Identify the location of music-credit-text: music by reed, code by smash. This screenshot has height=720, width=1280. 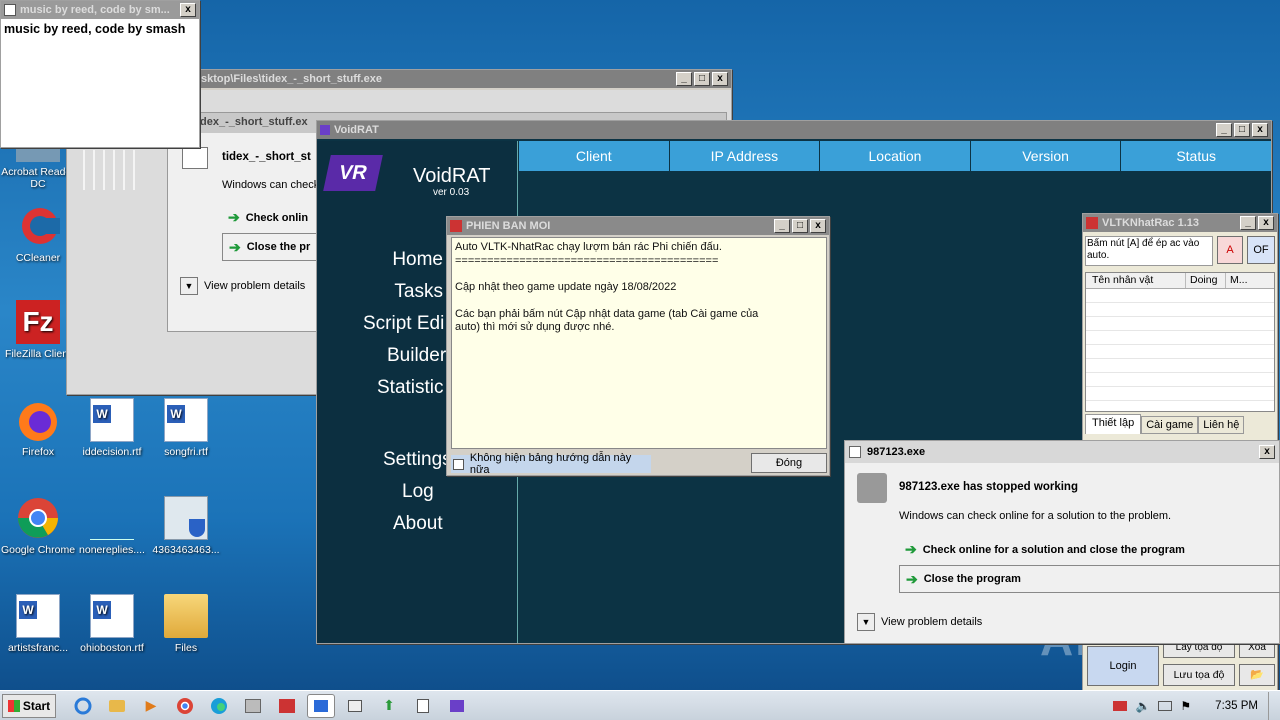
(95, 29).